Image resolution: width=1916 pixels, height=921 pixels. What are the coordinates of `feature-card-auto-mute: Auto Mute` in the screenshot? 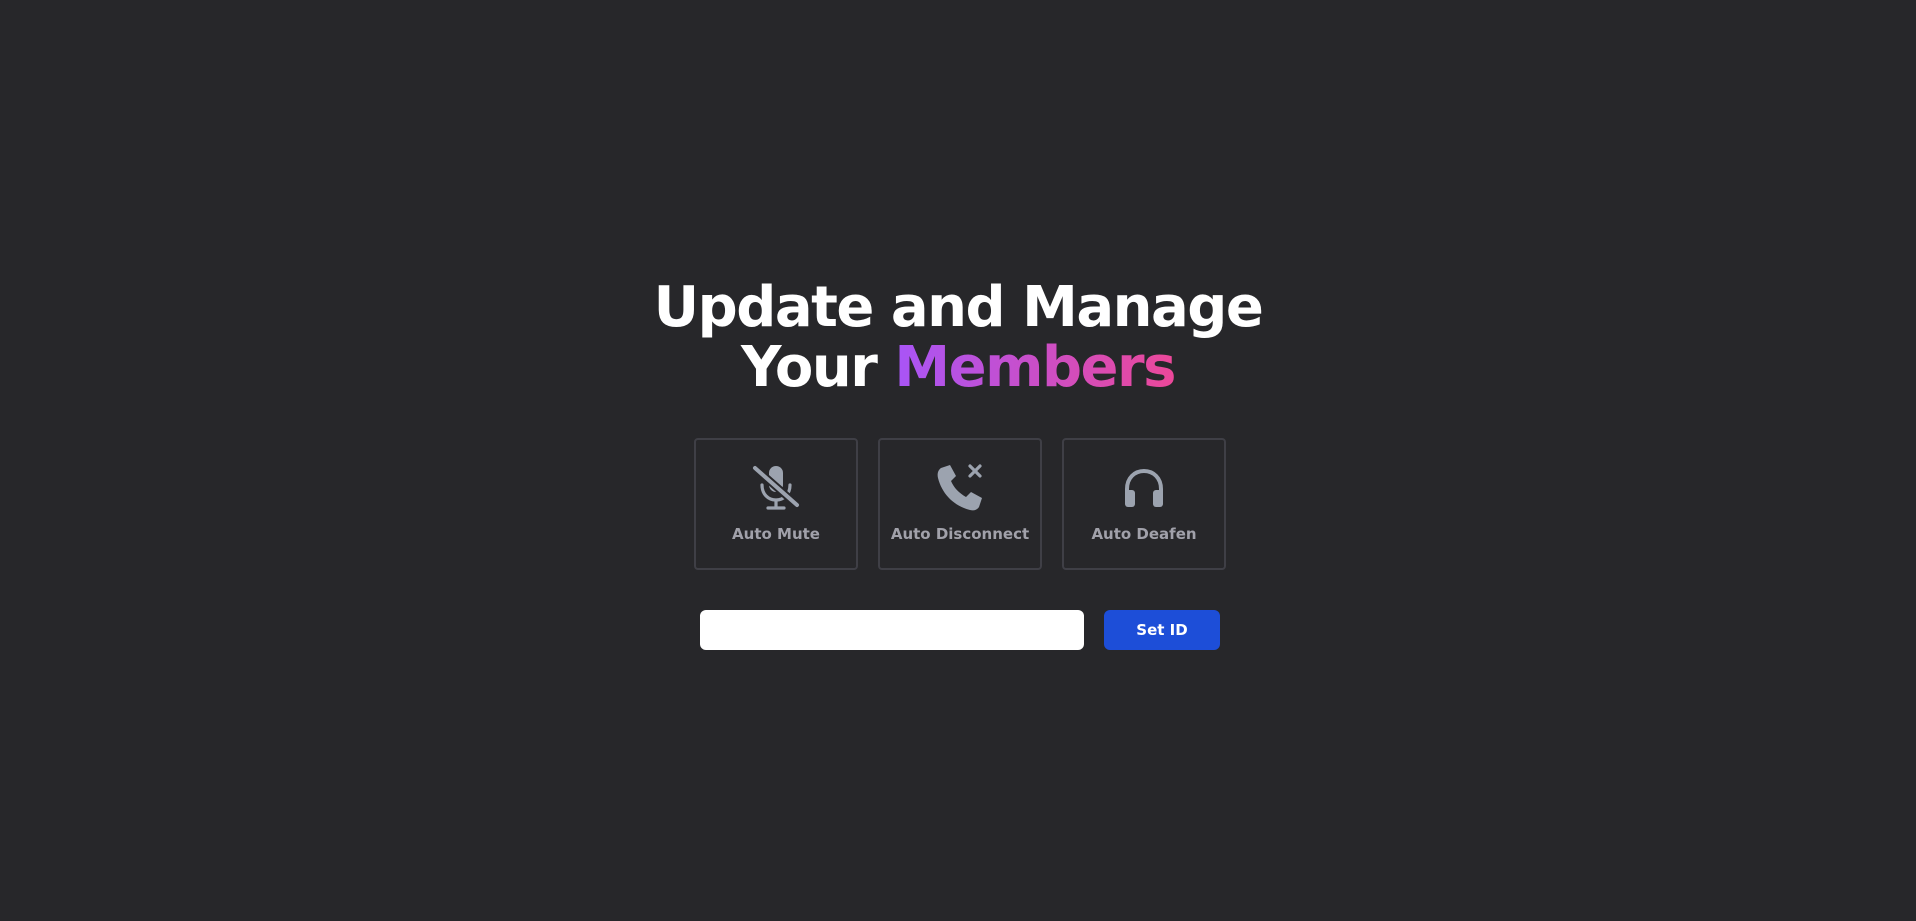 It's located at (776, 504).